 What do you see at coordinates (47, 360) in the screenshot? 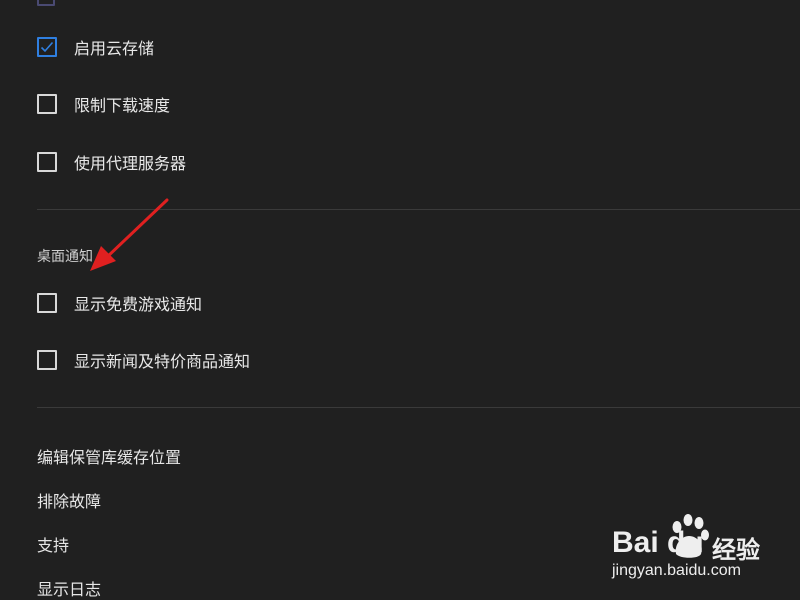
I see `news-deals-notification-checkbox` at bounding box center [47, 360].